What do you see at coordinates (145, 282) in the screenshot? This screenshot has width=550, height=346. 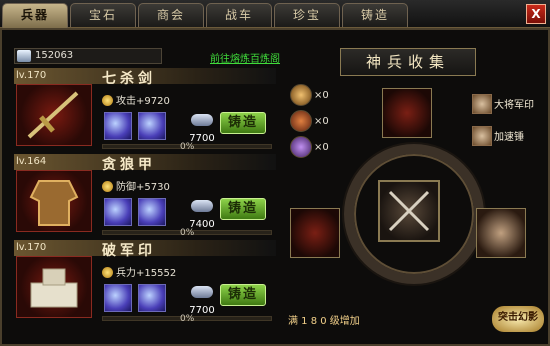 I see `weapon-item: lv.170 破军印 兵力+15552 7700 铸造 0%` at bounding box center [145, 282].